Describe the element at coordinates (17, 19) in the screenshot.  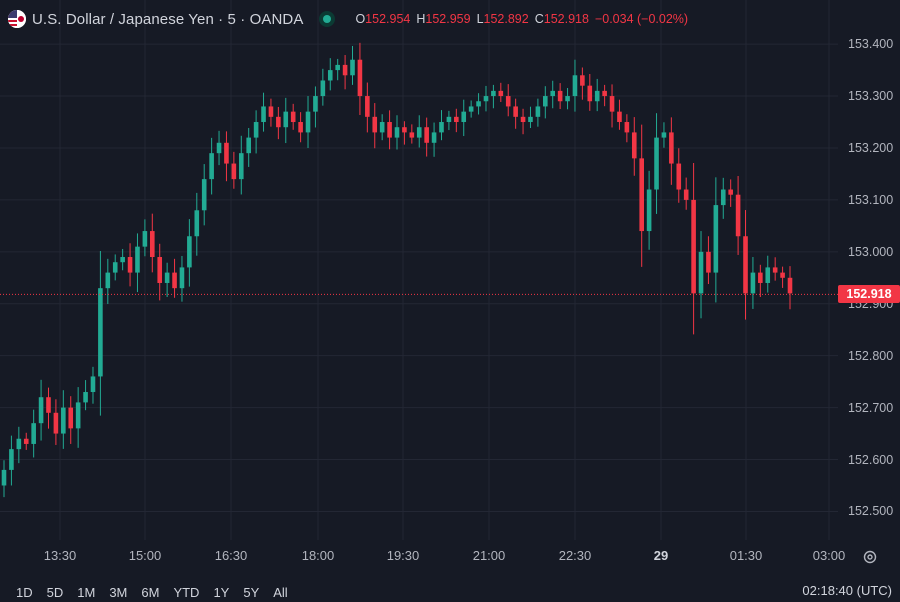
I see `us-jp-flag-icon` at that location.